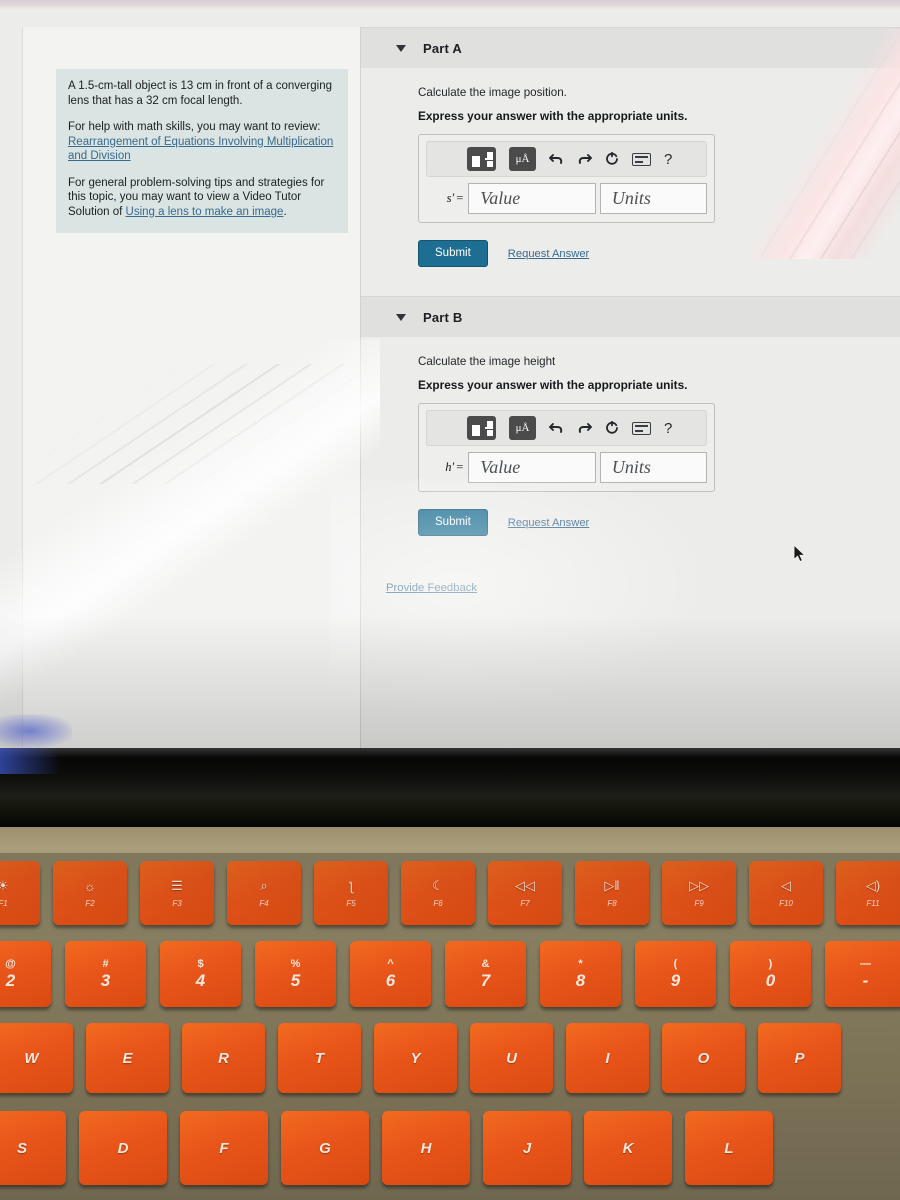 The height and width of the screenshot is (1200, 900). I want to click on key-y: Y, so click(415, 1058).